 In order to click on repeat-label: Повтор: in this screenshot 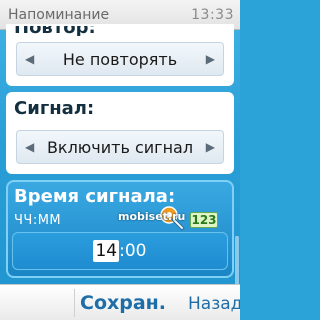, I will do `click(55, 31)`.